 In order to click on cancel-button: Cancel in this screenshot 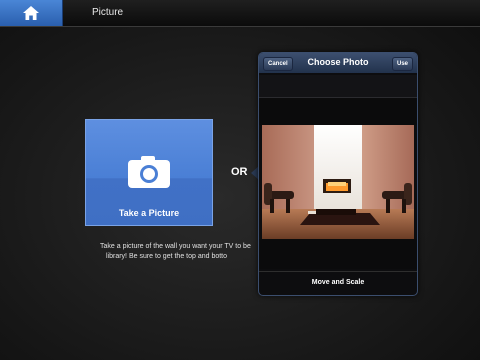, I will do `click(278, 64)`.